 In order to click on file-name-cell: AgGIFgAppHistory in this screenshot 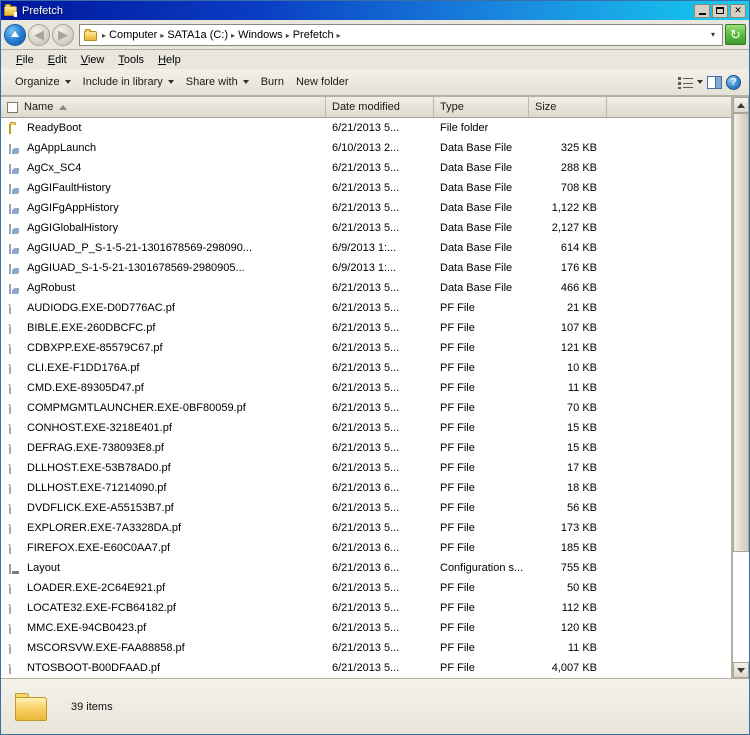, I will do `click(163, 208)`.